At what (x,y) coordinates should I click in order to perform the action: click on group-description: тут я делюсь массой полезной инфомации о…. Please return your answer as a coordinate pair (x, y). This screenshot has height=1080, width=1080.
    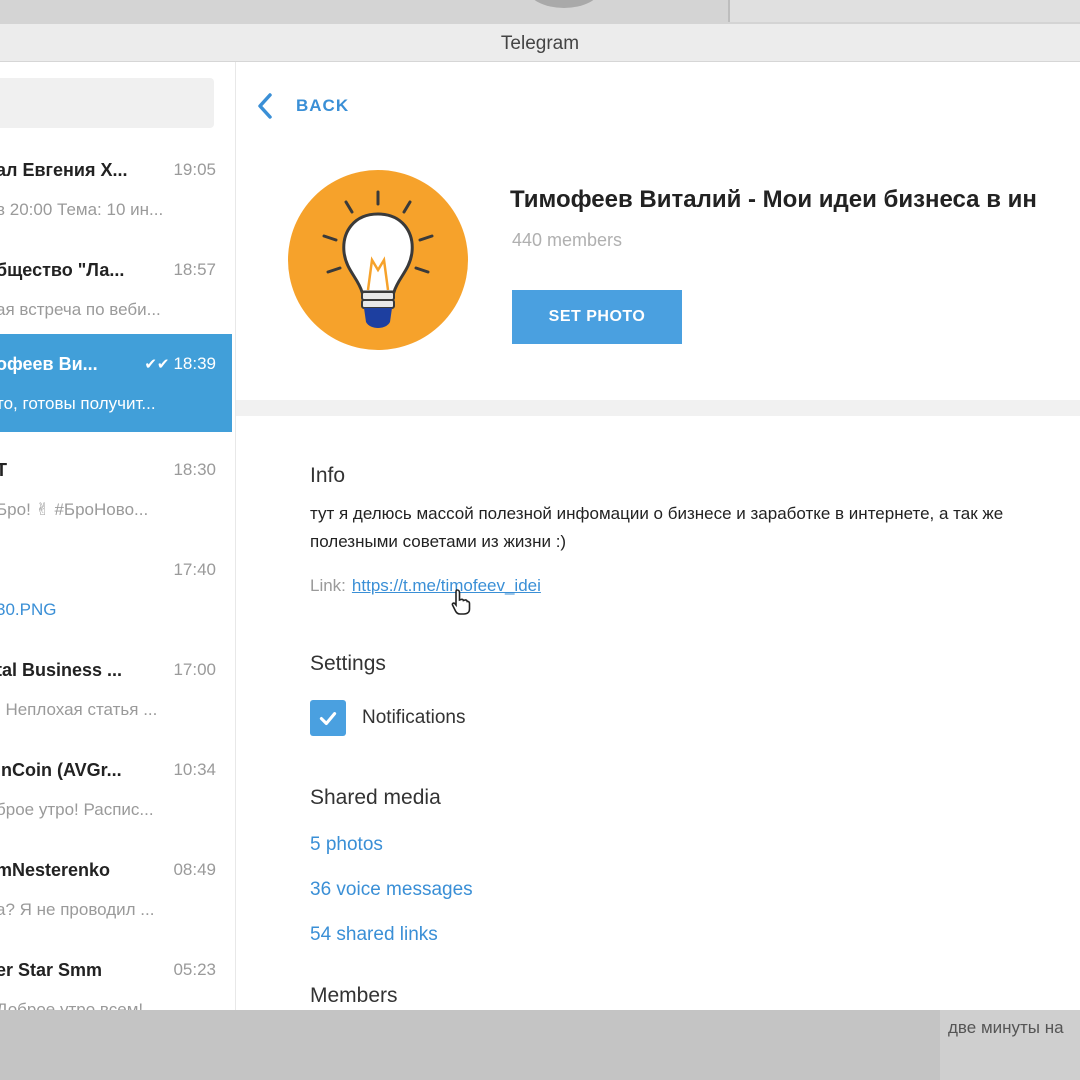
    Looking at the image, I should click on (657, 527).